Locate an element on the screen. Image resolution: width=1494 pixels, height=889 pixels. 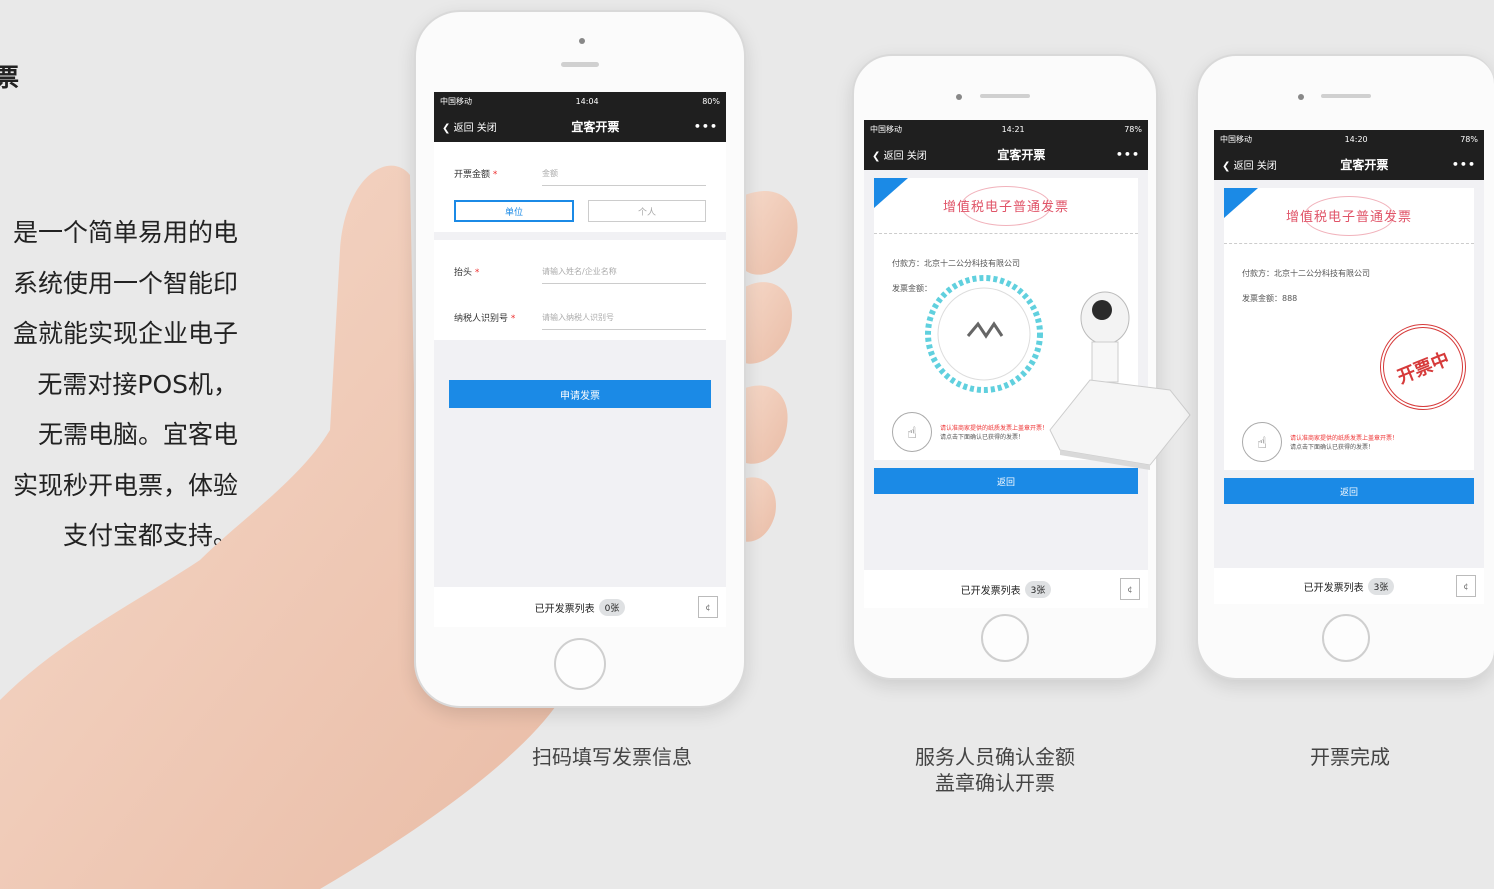
invoice-count-badge: 0张 is located at coordinates (612, 607).